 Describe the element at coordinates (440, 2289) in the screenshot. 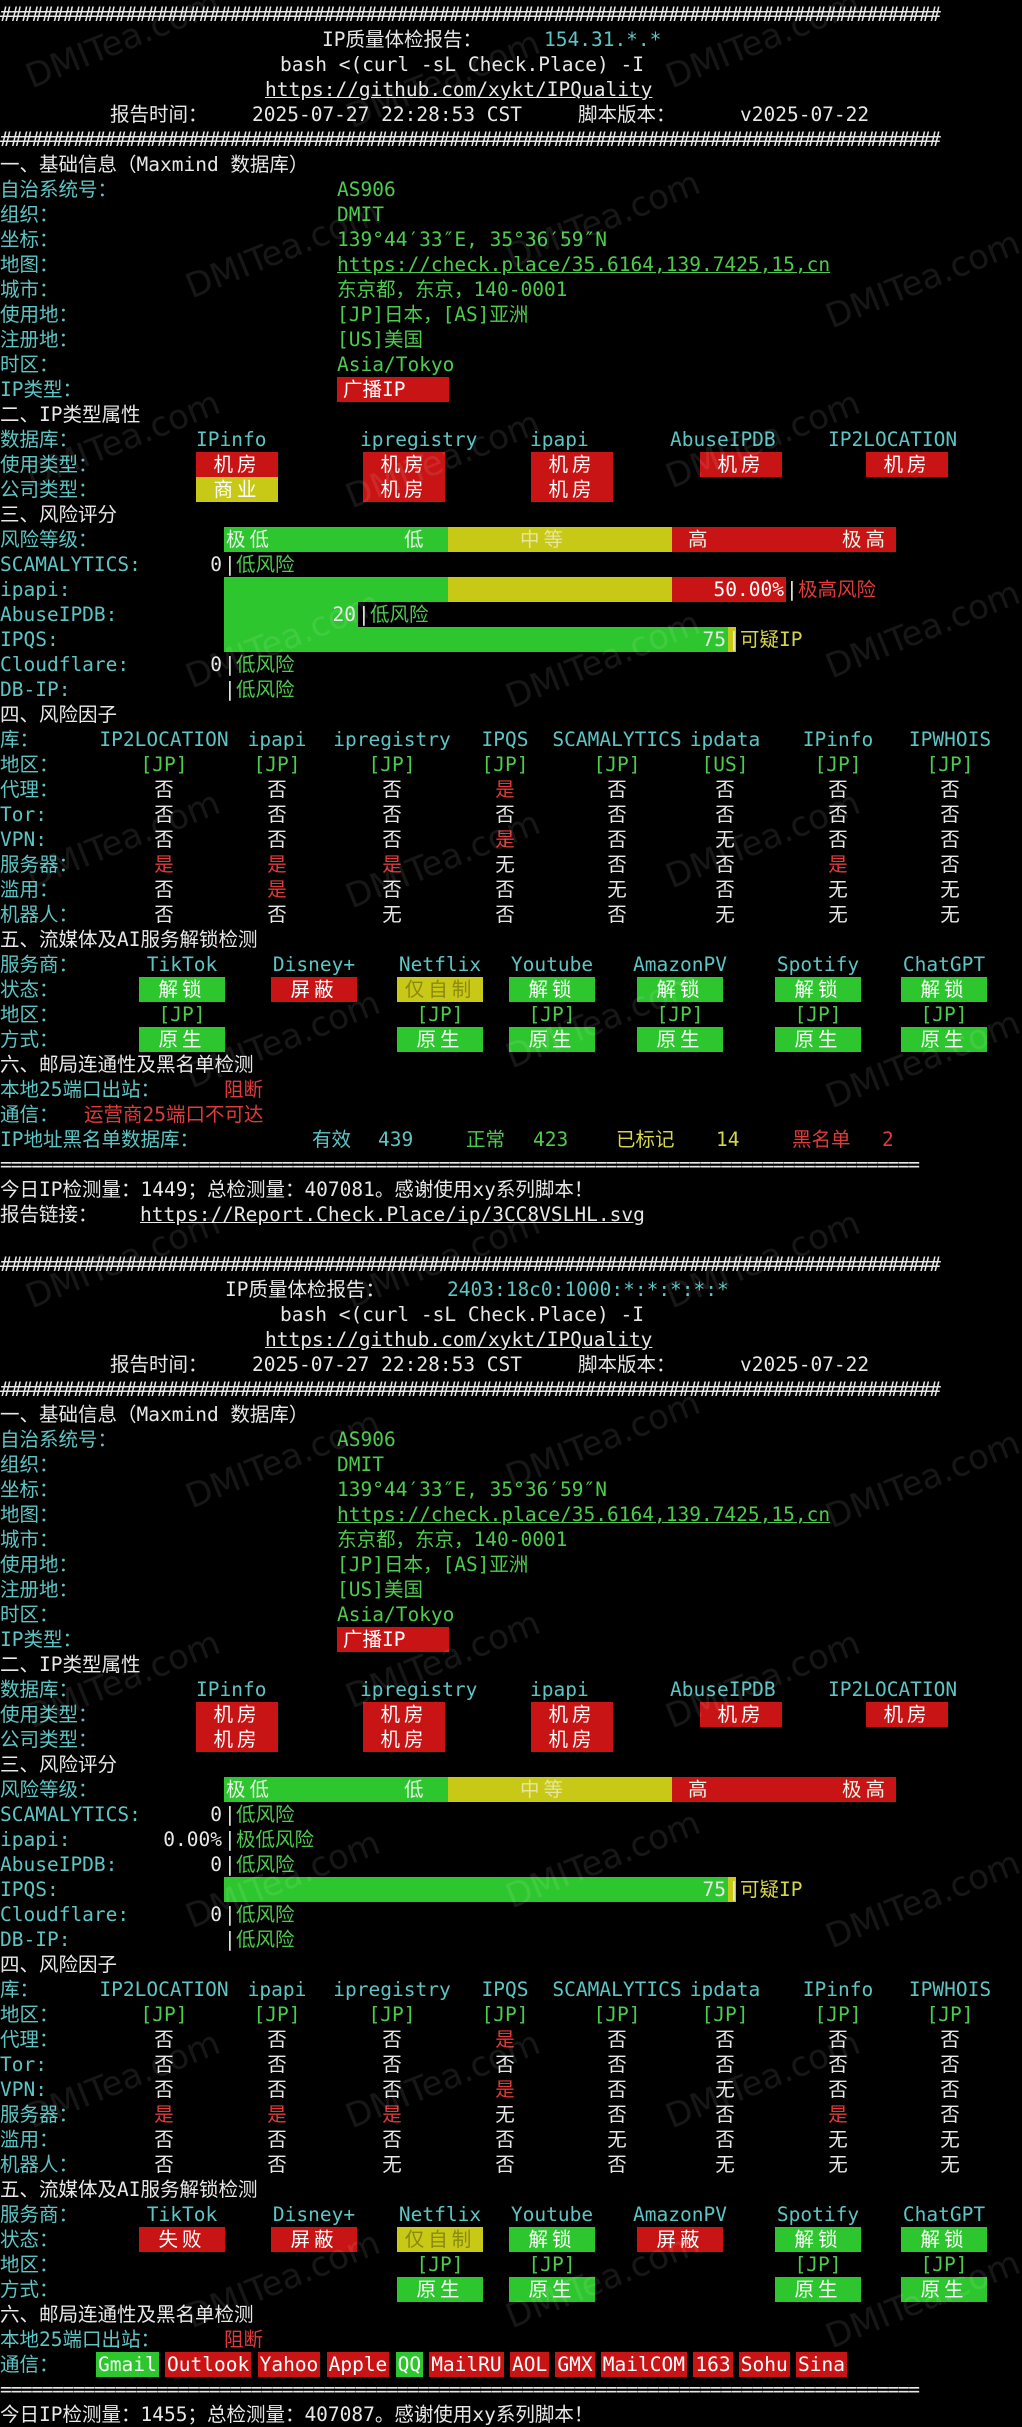

I see `stream-mode-2: 原生` at that location.